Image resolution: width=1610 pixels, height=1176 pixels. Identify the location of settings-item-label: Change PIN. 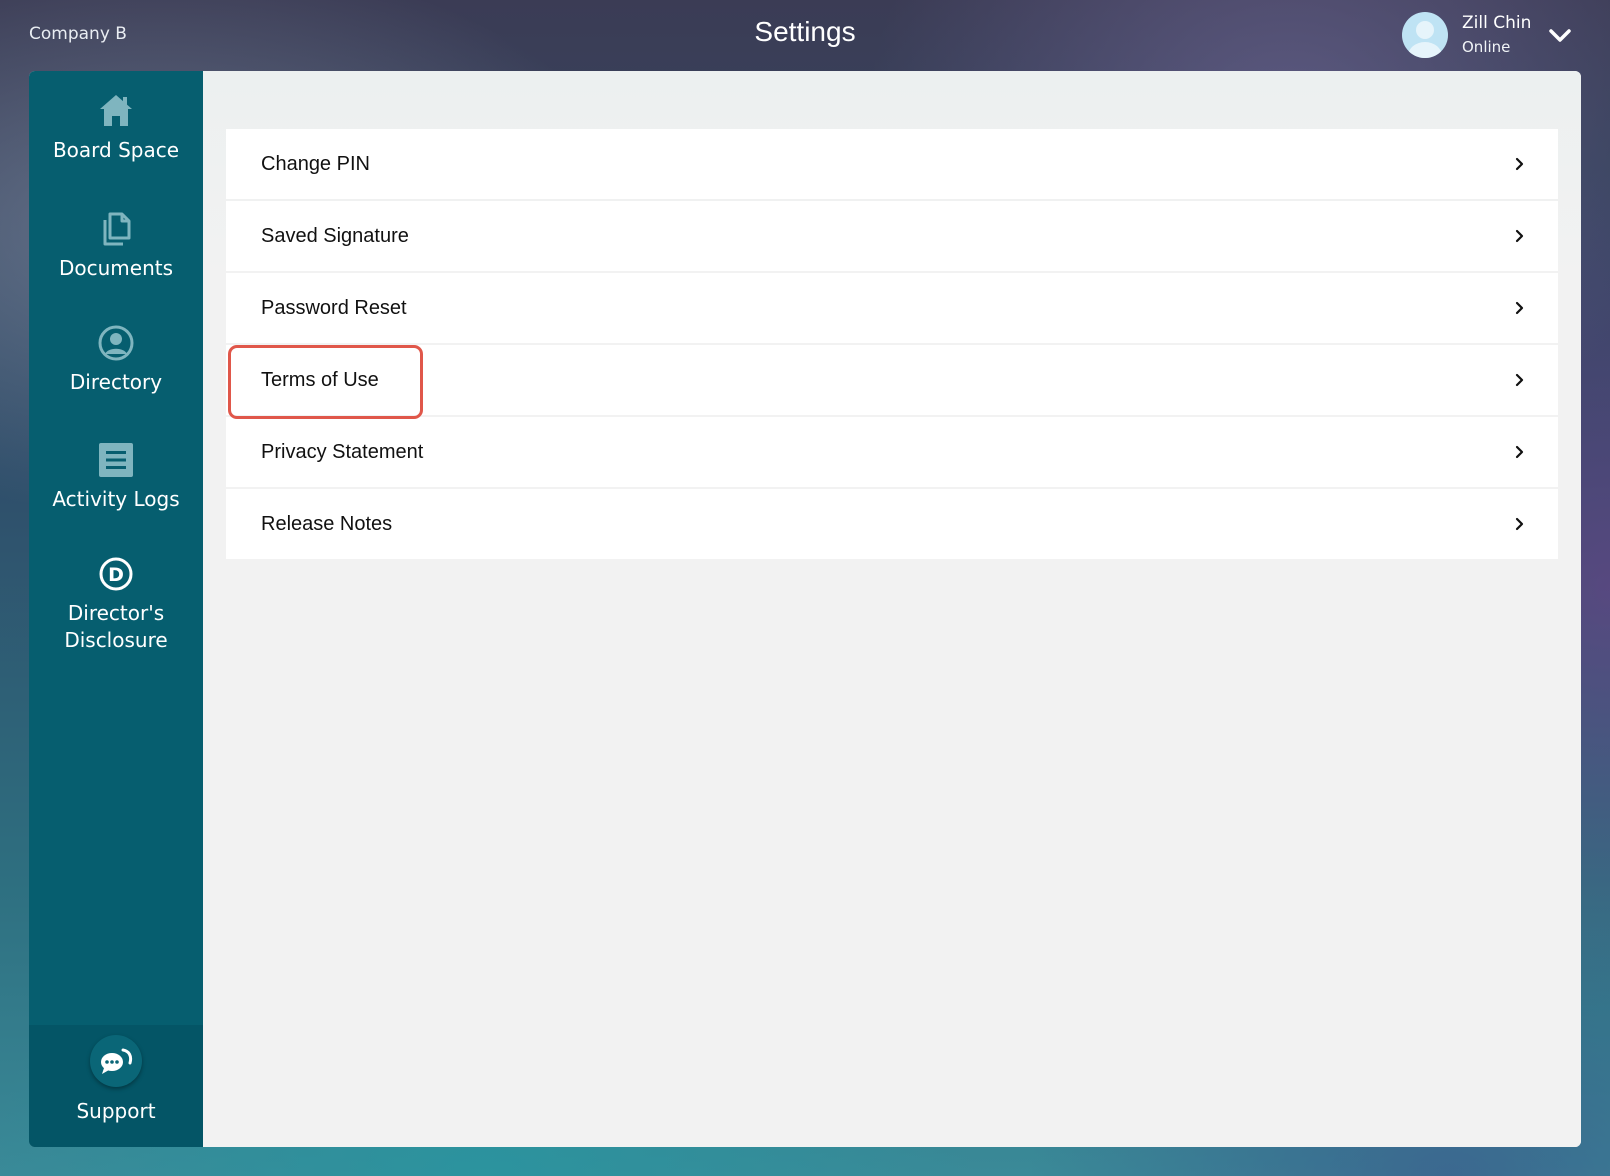
(315, 164).